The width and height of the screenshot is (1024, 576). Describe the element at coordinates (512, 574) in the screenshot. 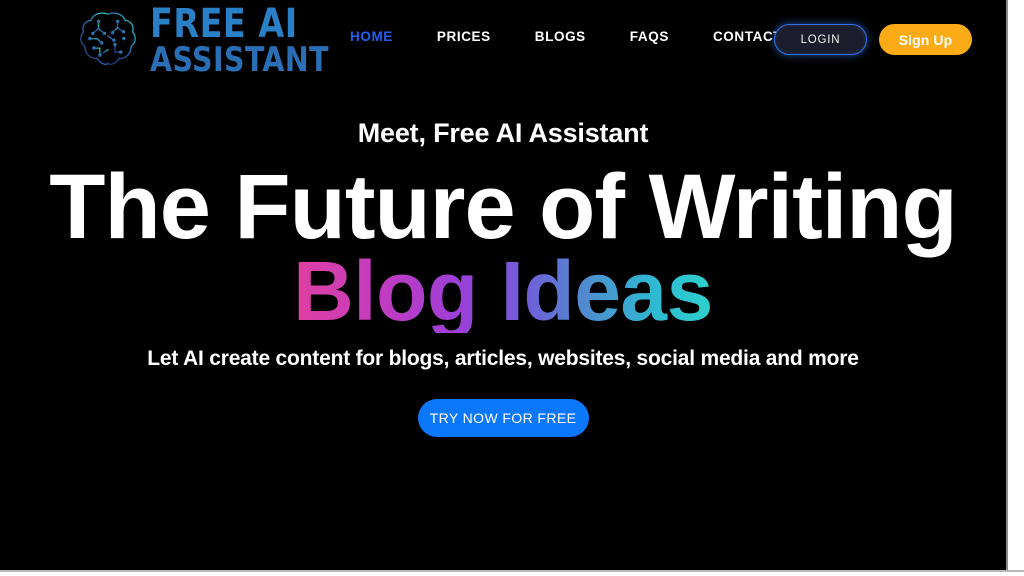

I see `page-bottom-gutter` at that location.